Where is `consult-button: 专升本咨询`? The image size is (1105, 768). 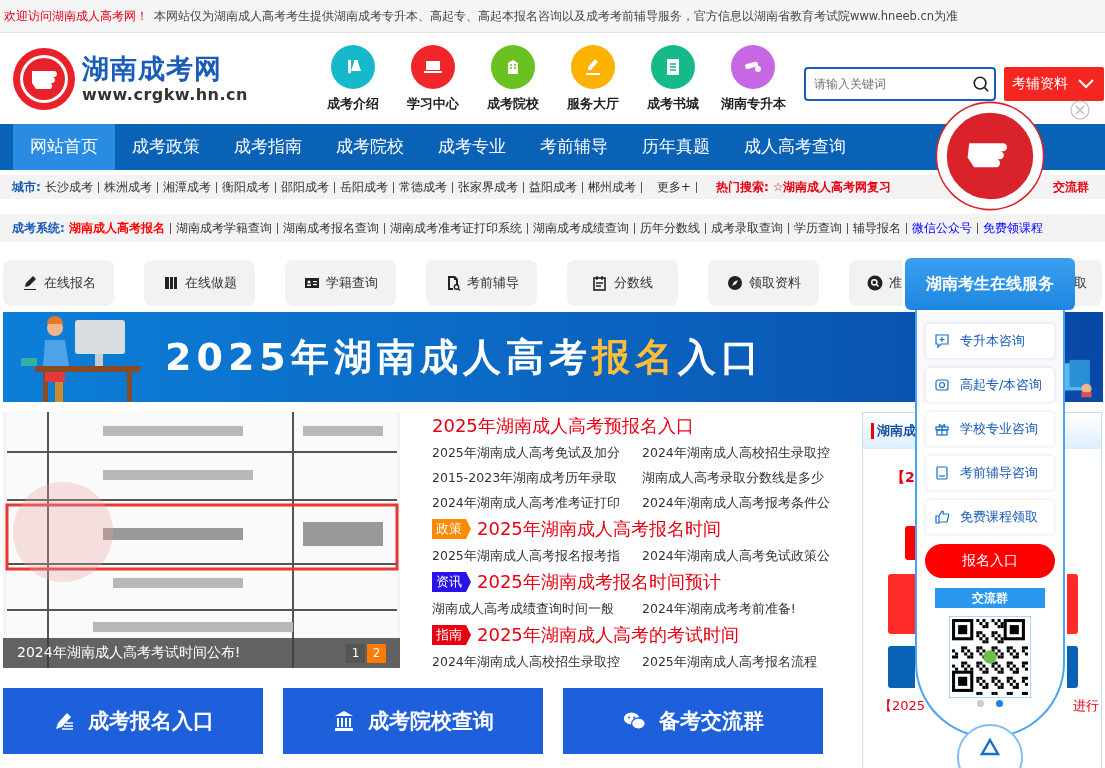 consult-button: 专升本咨询 is located at coordinates (990, 341).